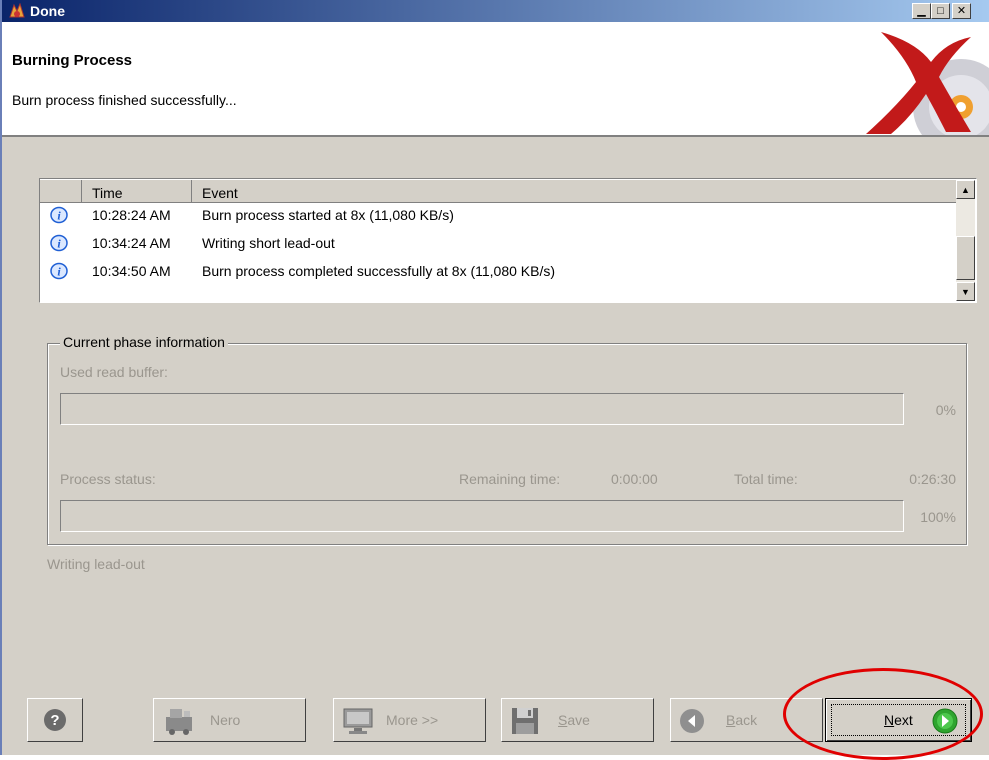 This screenshot has height=760, width=989. Describe the element at coordinates (525, 721) in the screenshot. I see `floppy-disk-icon` at that location.